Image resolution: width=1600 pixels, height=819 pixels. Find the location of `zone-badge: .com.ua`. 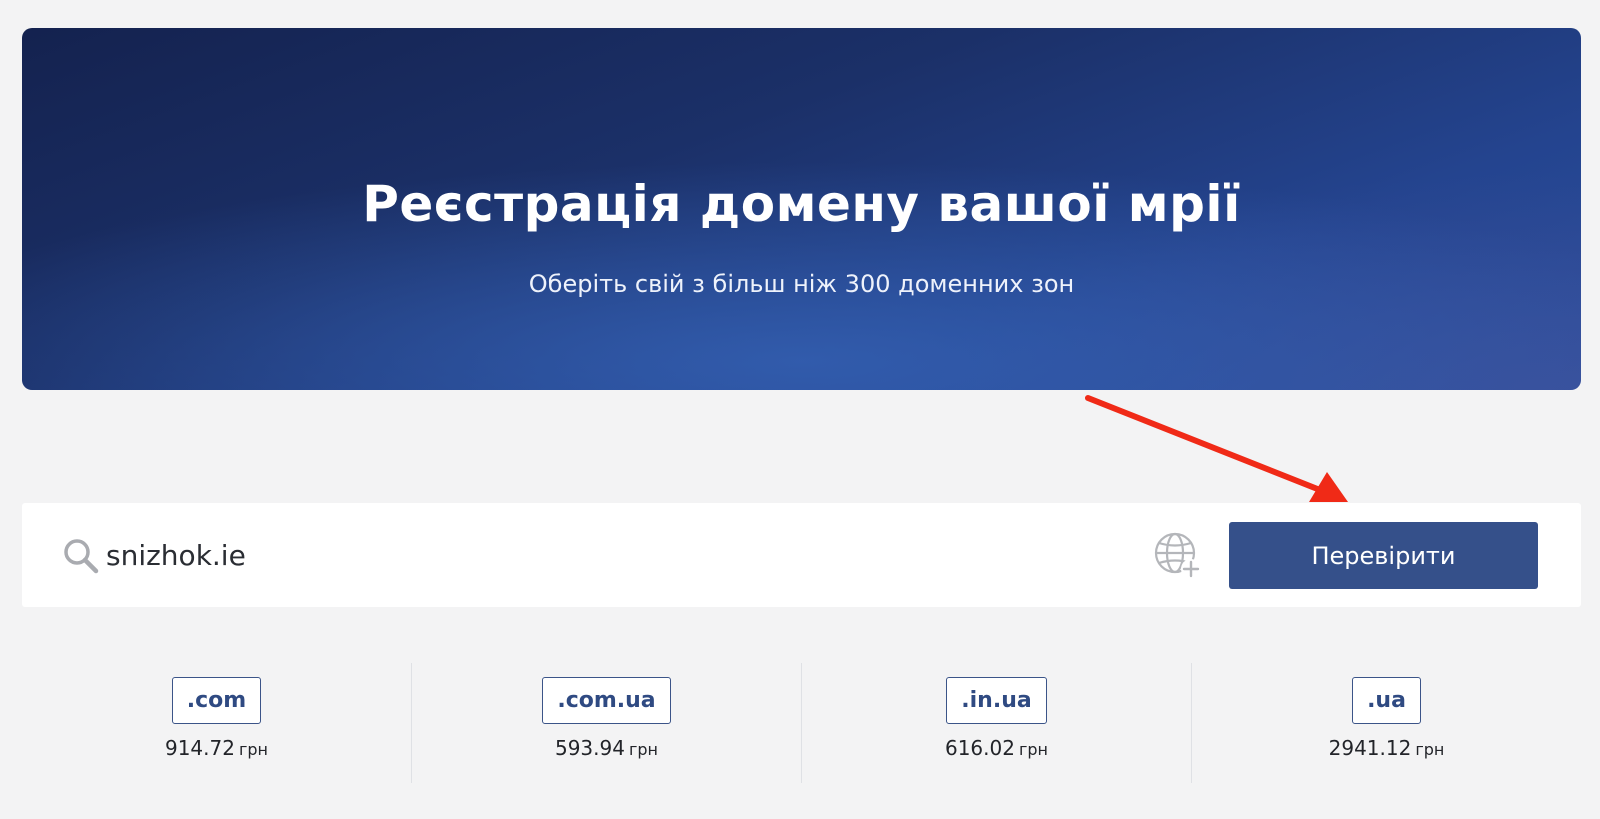

zone-badge: .com.ua is located at coordinates (606, 700).